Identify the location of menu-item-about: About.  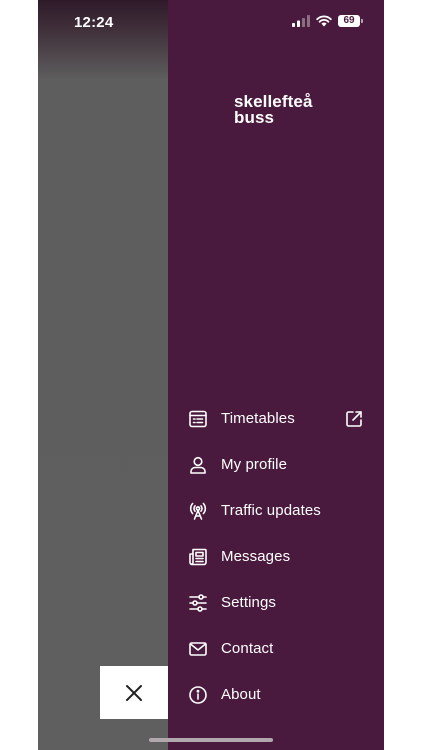
(276, 695).